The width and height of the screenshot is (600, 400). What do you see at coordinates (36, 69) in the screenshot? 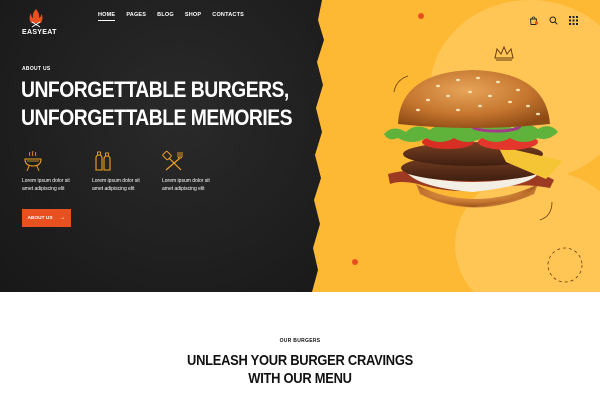
I see `hero-eyebrow: ABOUT US` at bounding box center [36, 69].